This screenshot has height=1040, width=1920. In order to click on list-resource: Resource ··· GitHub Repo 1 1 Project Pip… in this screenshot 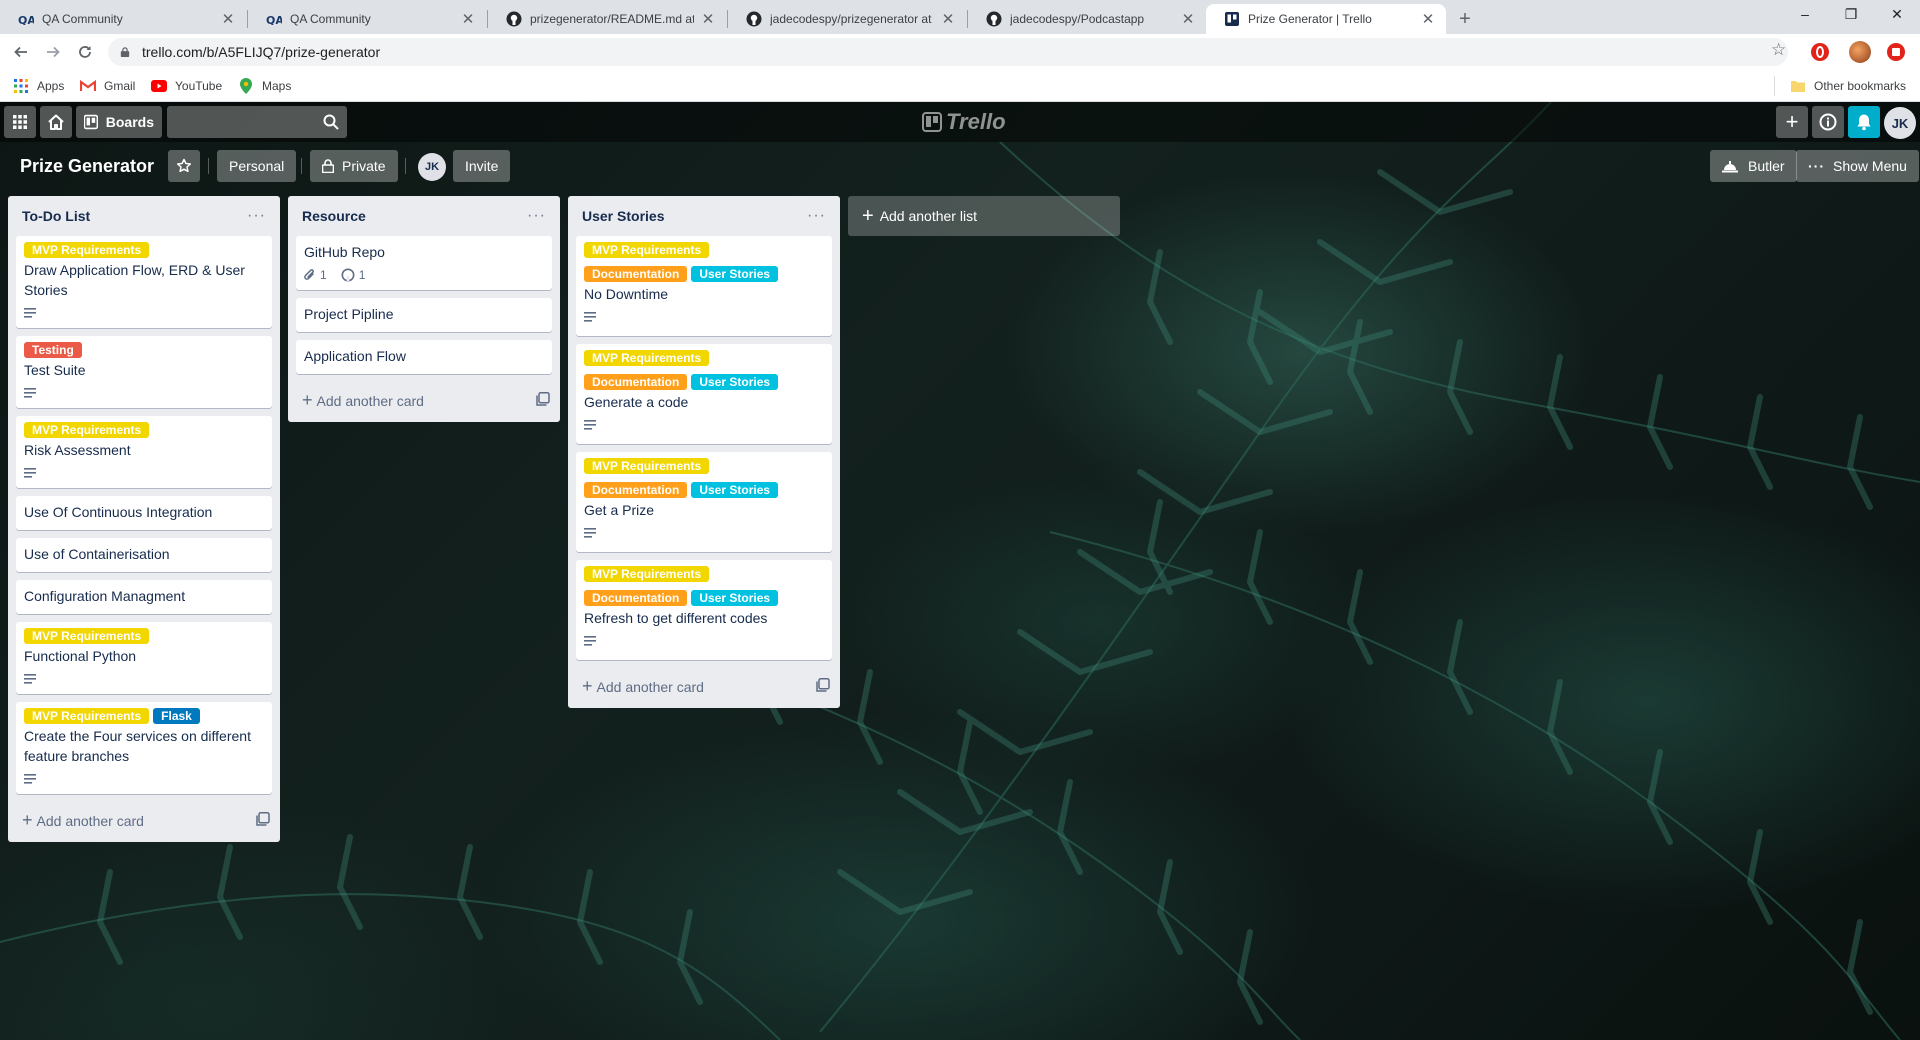, I will do `click(424, 309)`.